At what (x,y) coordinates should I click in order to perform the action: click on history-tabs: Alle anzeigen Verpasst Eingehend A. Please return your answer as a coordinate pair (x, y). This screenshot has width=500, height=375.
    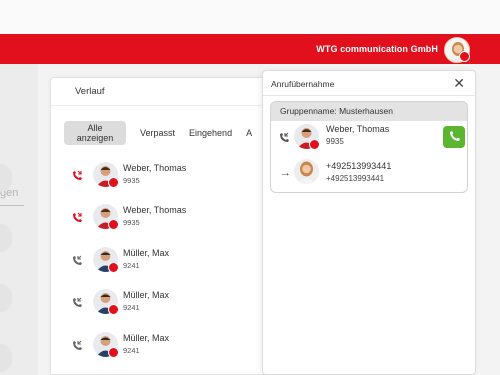
    Looking at the image, I should click on (159, 133).